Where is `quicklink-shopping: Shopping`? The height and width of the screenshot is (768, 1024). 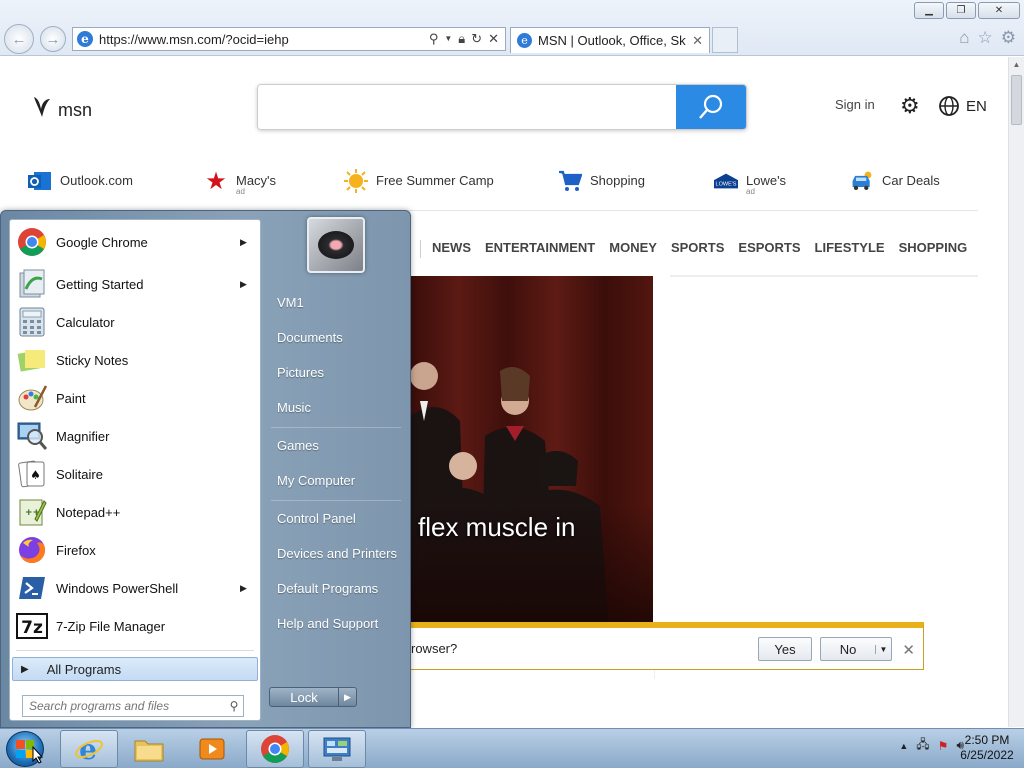
quicklink-shopping: Shopping is located at coordinates (601, 181).